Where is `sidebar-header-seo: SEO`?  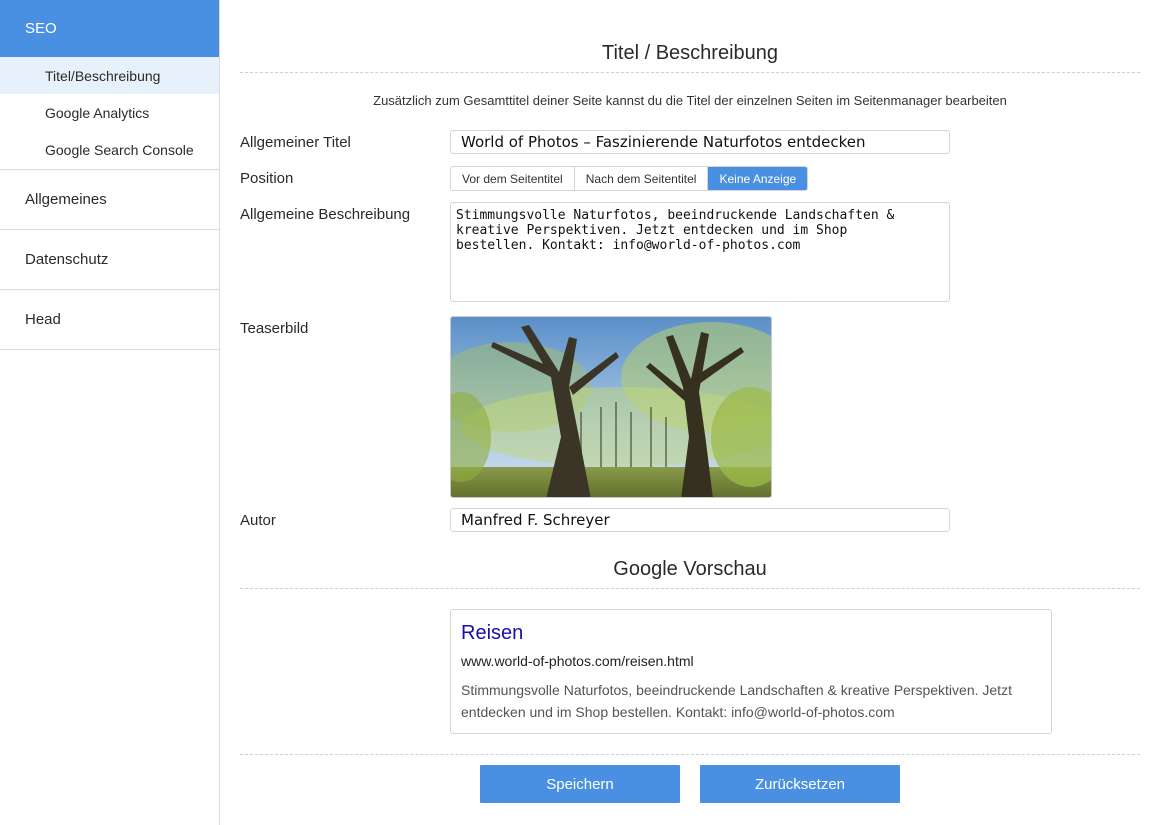
sidebar-header-seo: SEO is located at coordinates (109, 28).